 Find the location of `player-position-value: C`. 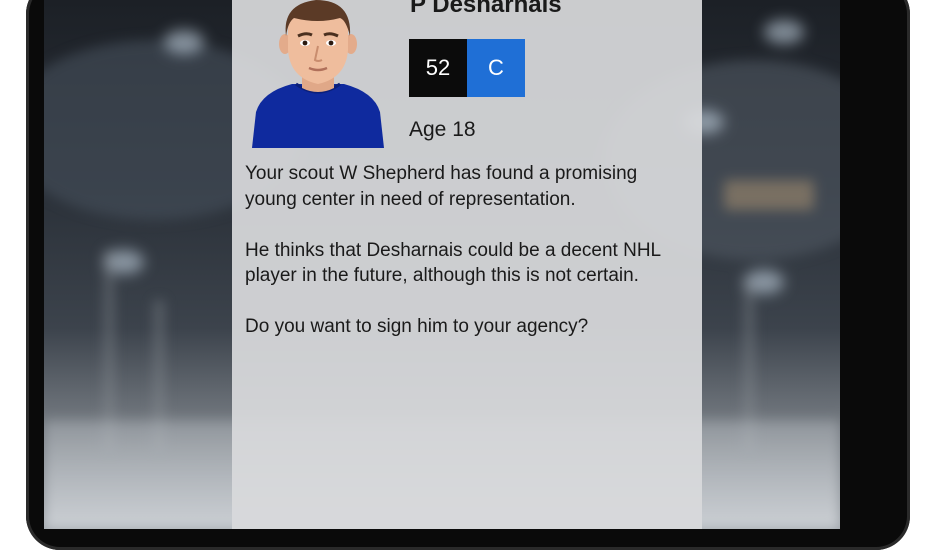

player-position-value: C is located at coordinates (496, 67).